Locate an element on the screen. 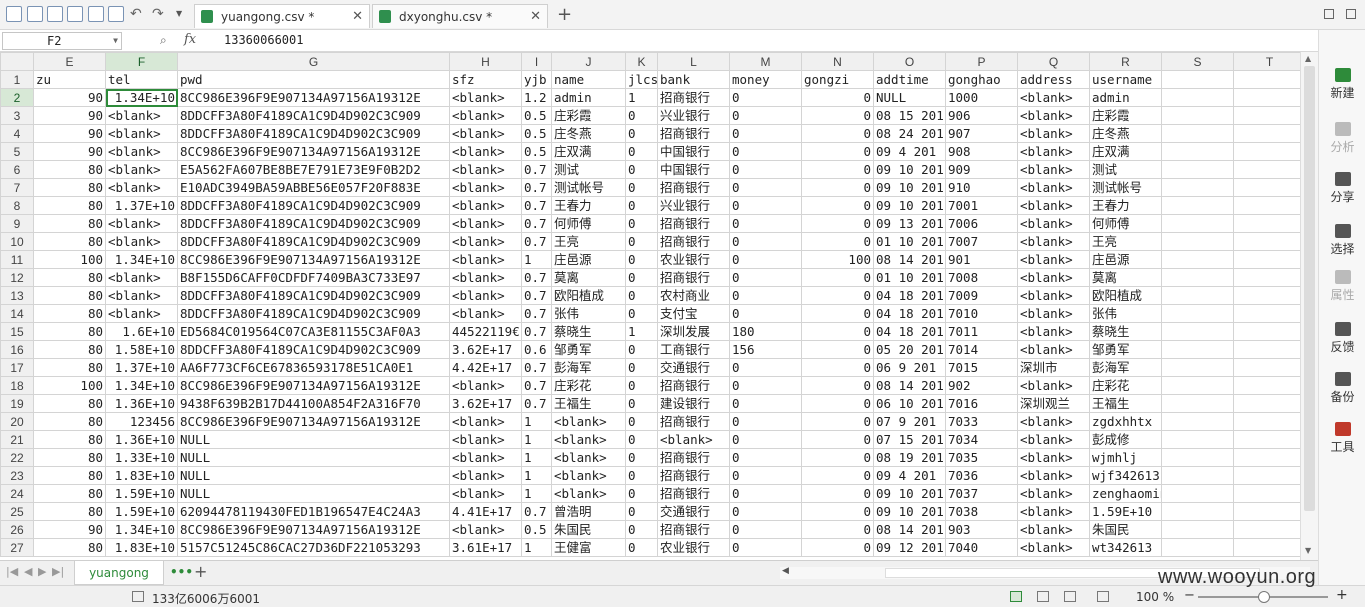 The image size is (1365, 607). table-cell: 8DDCFF3A80F4189CA1C9D4D902C3C909 is located at coordinates (313, 205).